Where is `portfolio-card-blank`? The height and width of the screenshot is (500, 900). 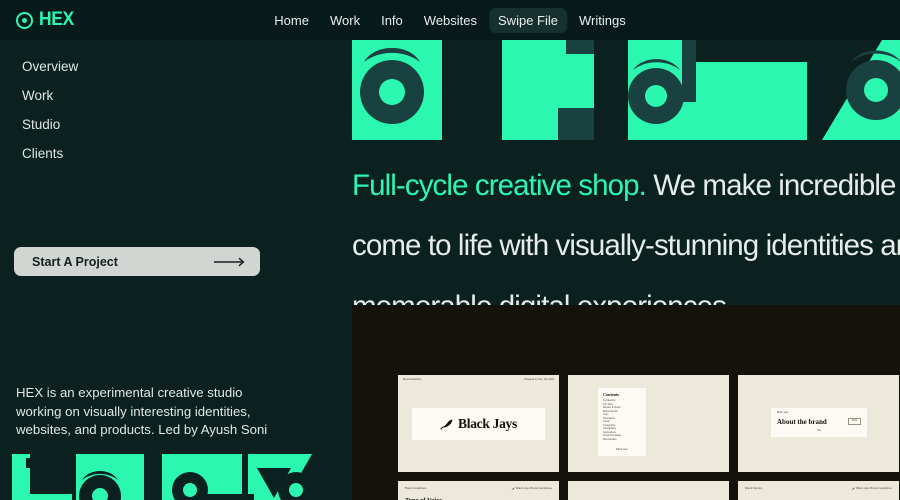 portfolio-card-blank is located at coordinates (648, 490).